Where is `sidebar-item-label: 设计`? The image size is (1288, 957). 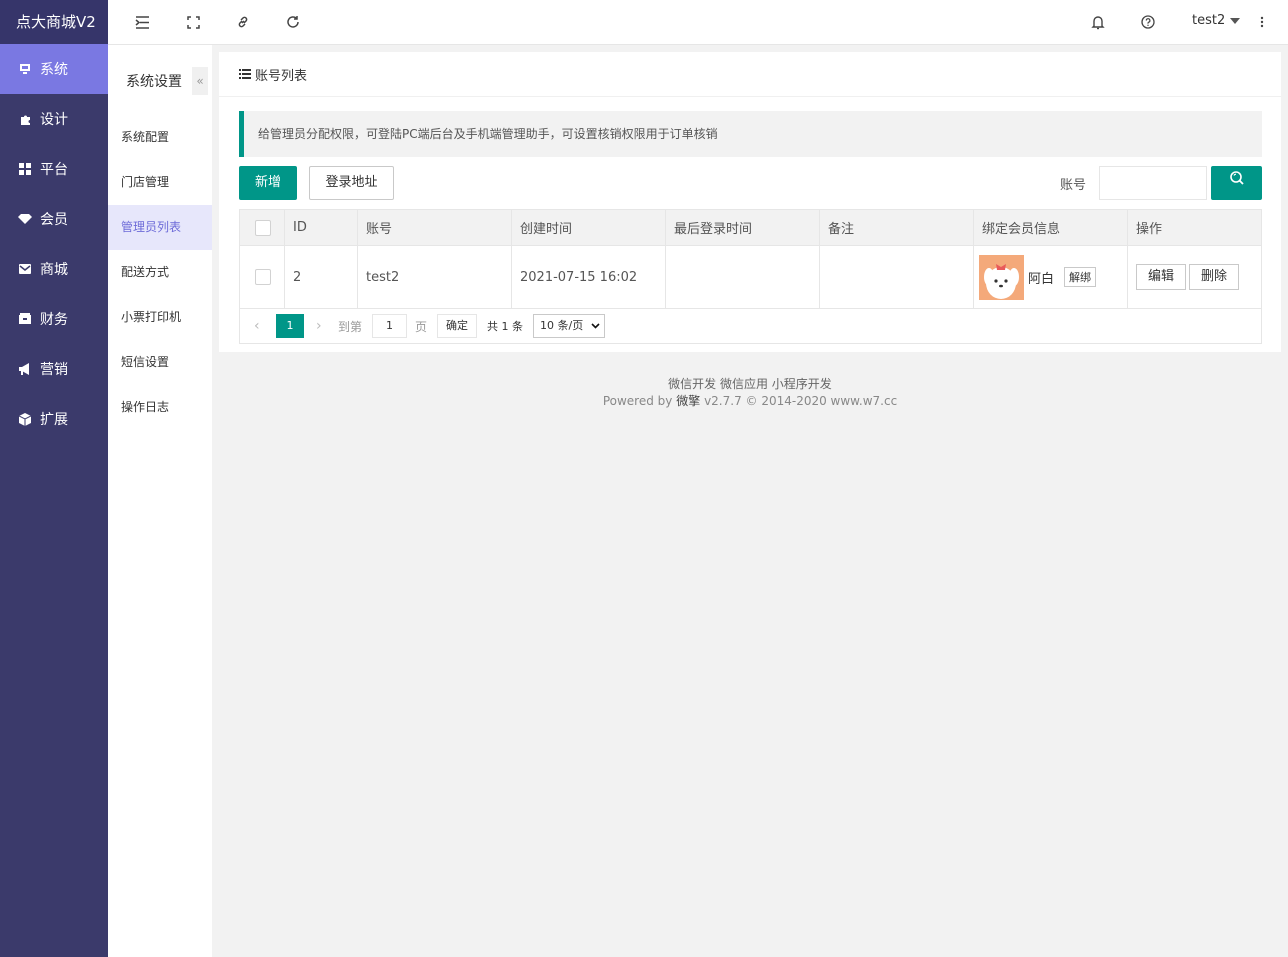
sidebar-item-label: 设计 is located at coordinates (54, 120).